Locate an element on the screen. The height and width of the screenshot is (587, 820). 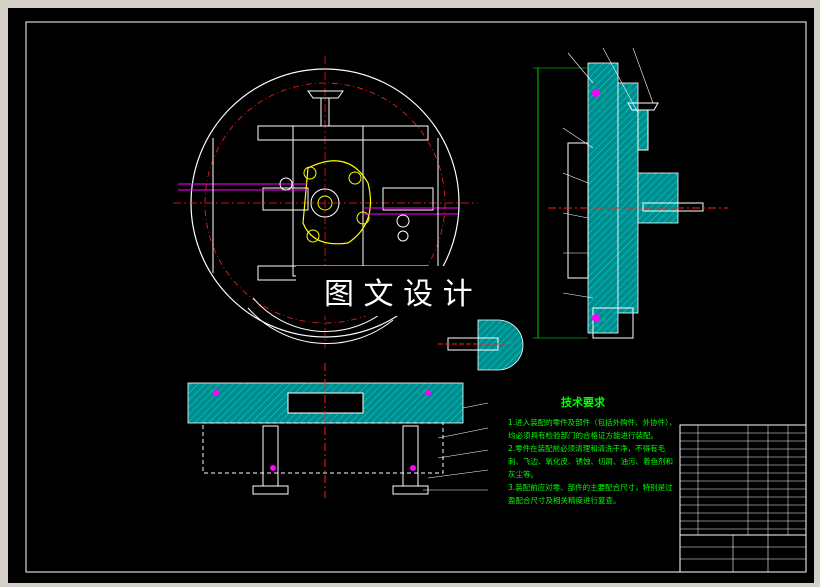
tech-req-item-3: 3.装配前应对零、部件的主要配合尺寸，特别是过盈配合尺寸及相关精度进行复查。 is located at coordinates (590, 494).